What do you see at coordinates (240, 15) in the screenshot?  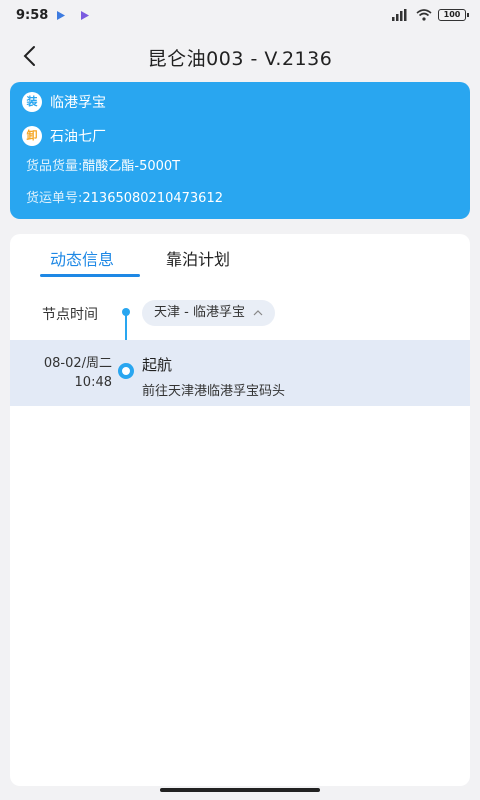 I see `status-bar: 9:58 100` at bounding box center [240, 15].